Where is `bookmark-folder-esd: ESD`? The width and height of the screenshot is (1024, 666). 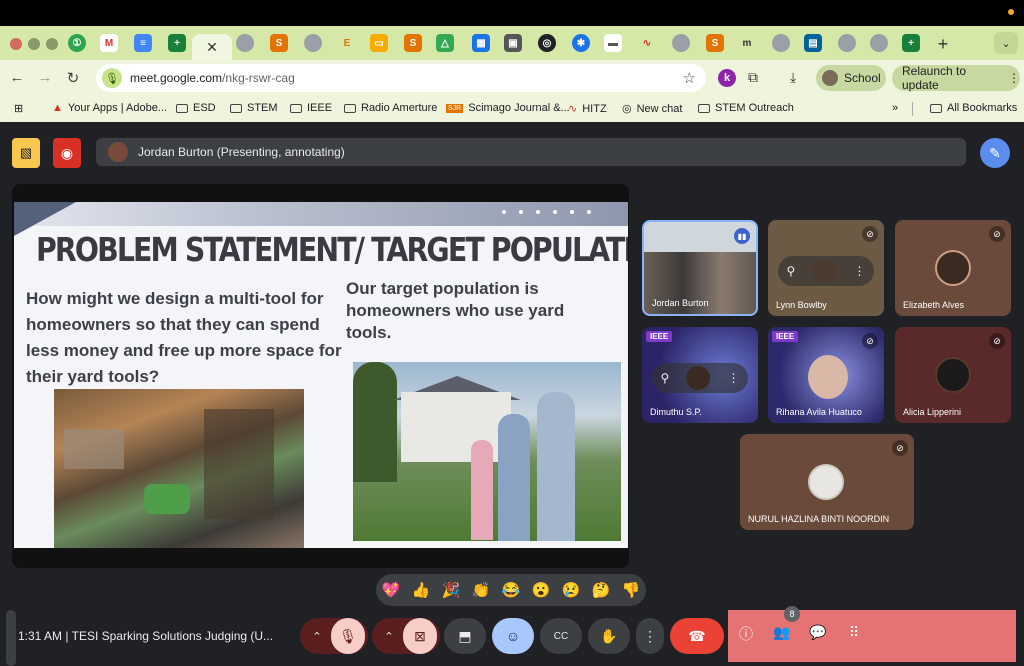 bookmark-folder-esd: ESD is located at coordinates (196, 108).